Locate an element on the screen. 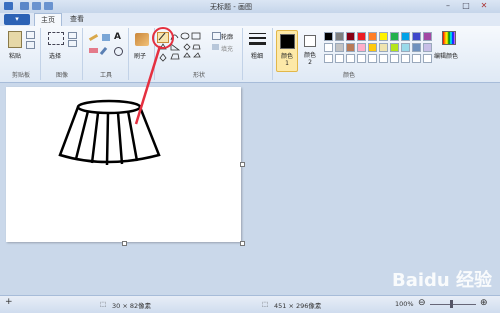  zoom-slider-thumb is located at coordinates (451, 304).